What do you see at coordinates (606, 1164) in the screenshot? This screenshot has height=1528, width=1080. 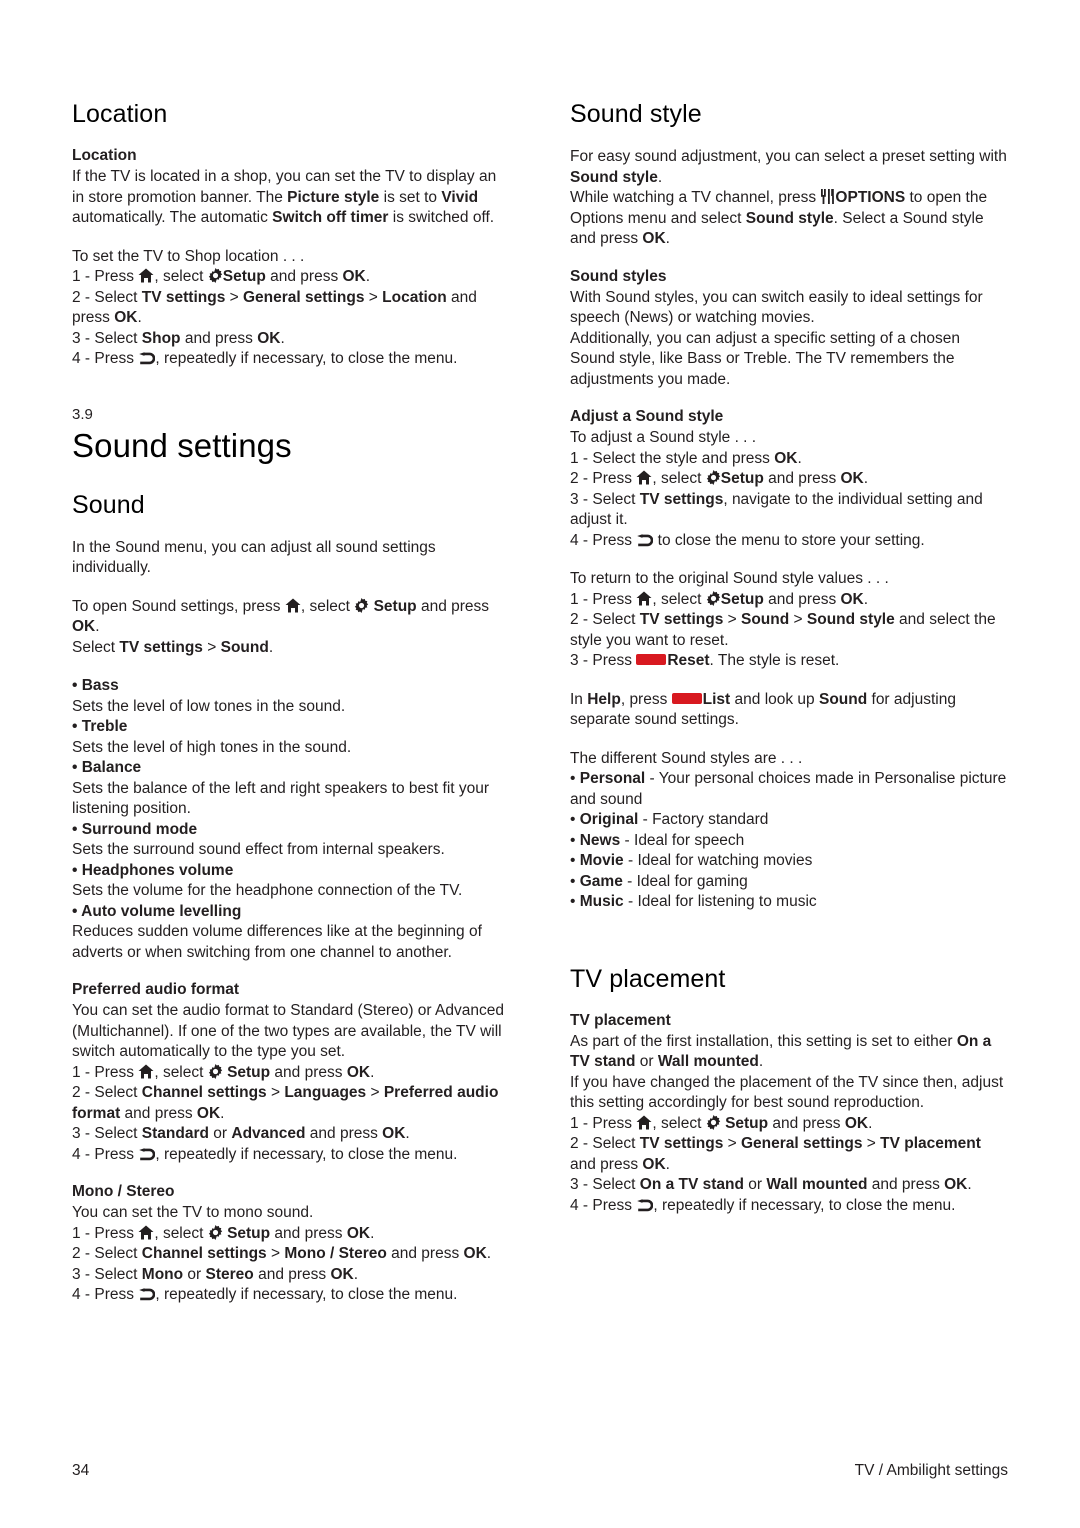 I see `tvp-s2-g: and press` at bounding box center [606, 1164].